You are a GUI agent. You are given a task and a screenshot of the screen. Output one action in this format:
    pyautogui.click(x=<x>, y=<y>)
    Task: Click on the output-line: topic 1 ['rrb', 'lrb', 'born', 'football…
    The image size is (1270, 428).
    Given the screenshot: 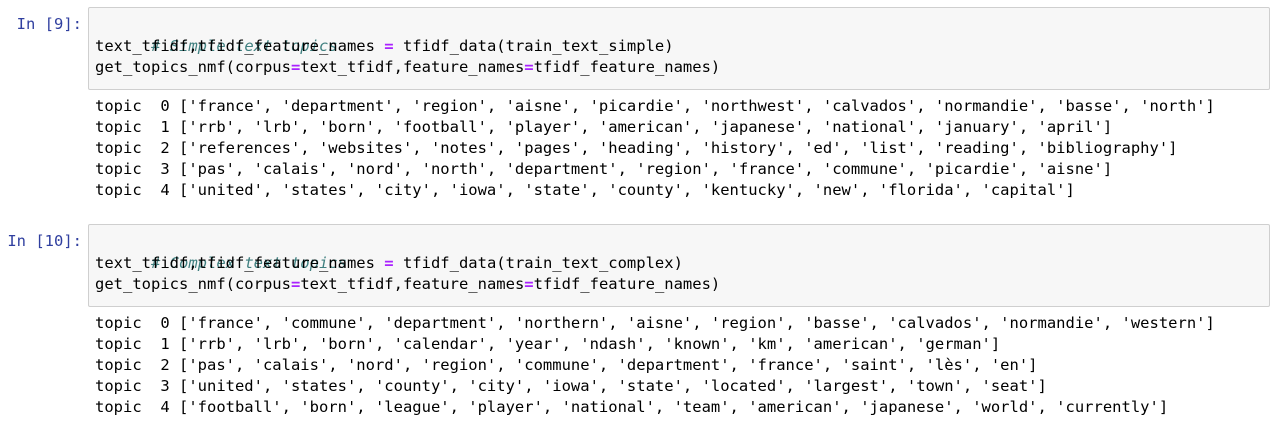 What is the action you would take?
    pyautogui.click(x=604, y=127)
    